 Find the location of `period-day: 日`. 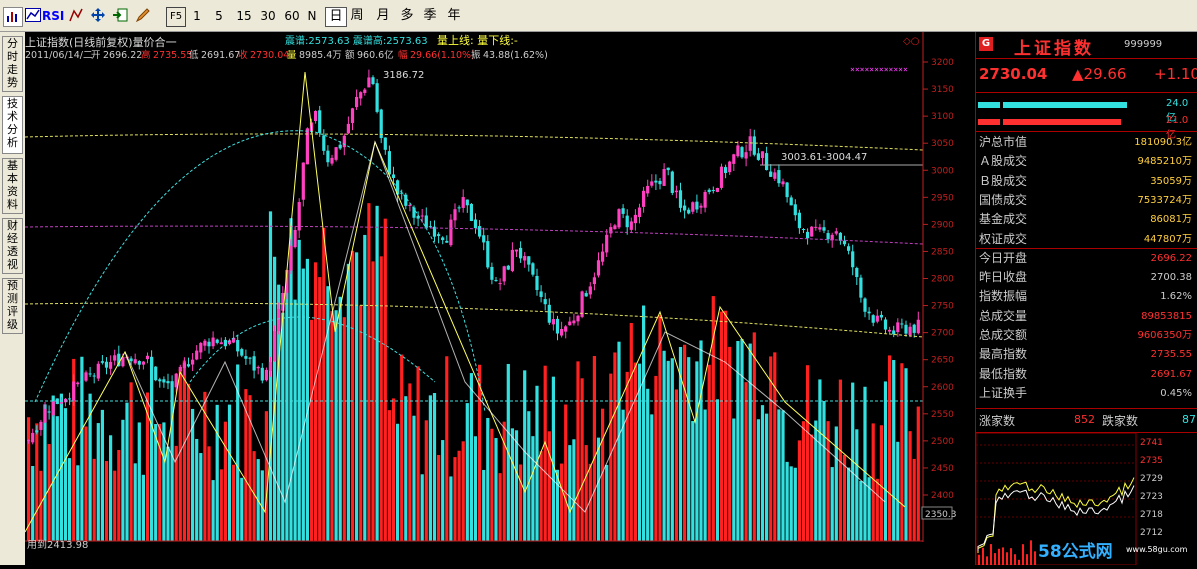

period-day: 日 is located at coordinates (336, 17).